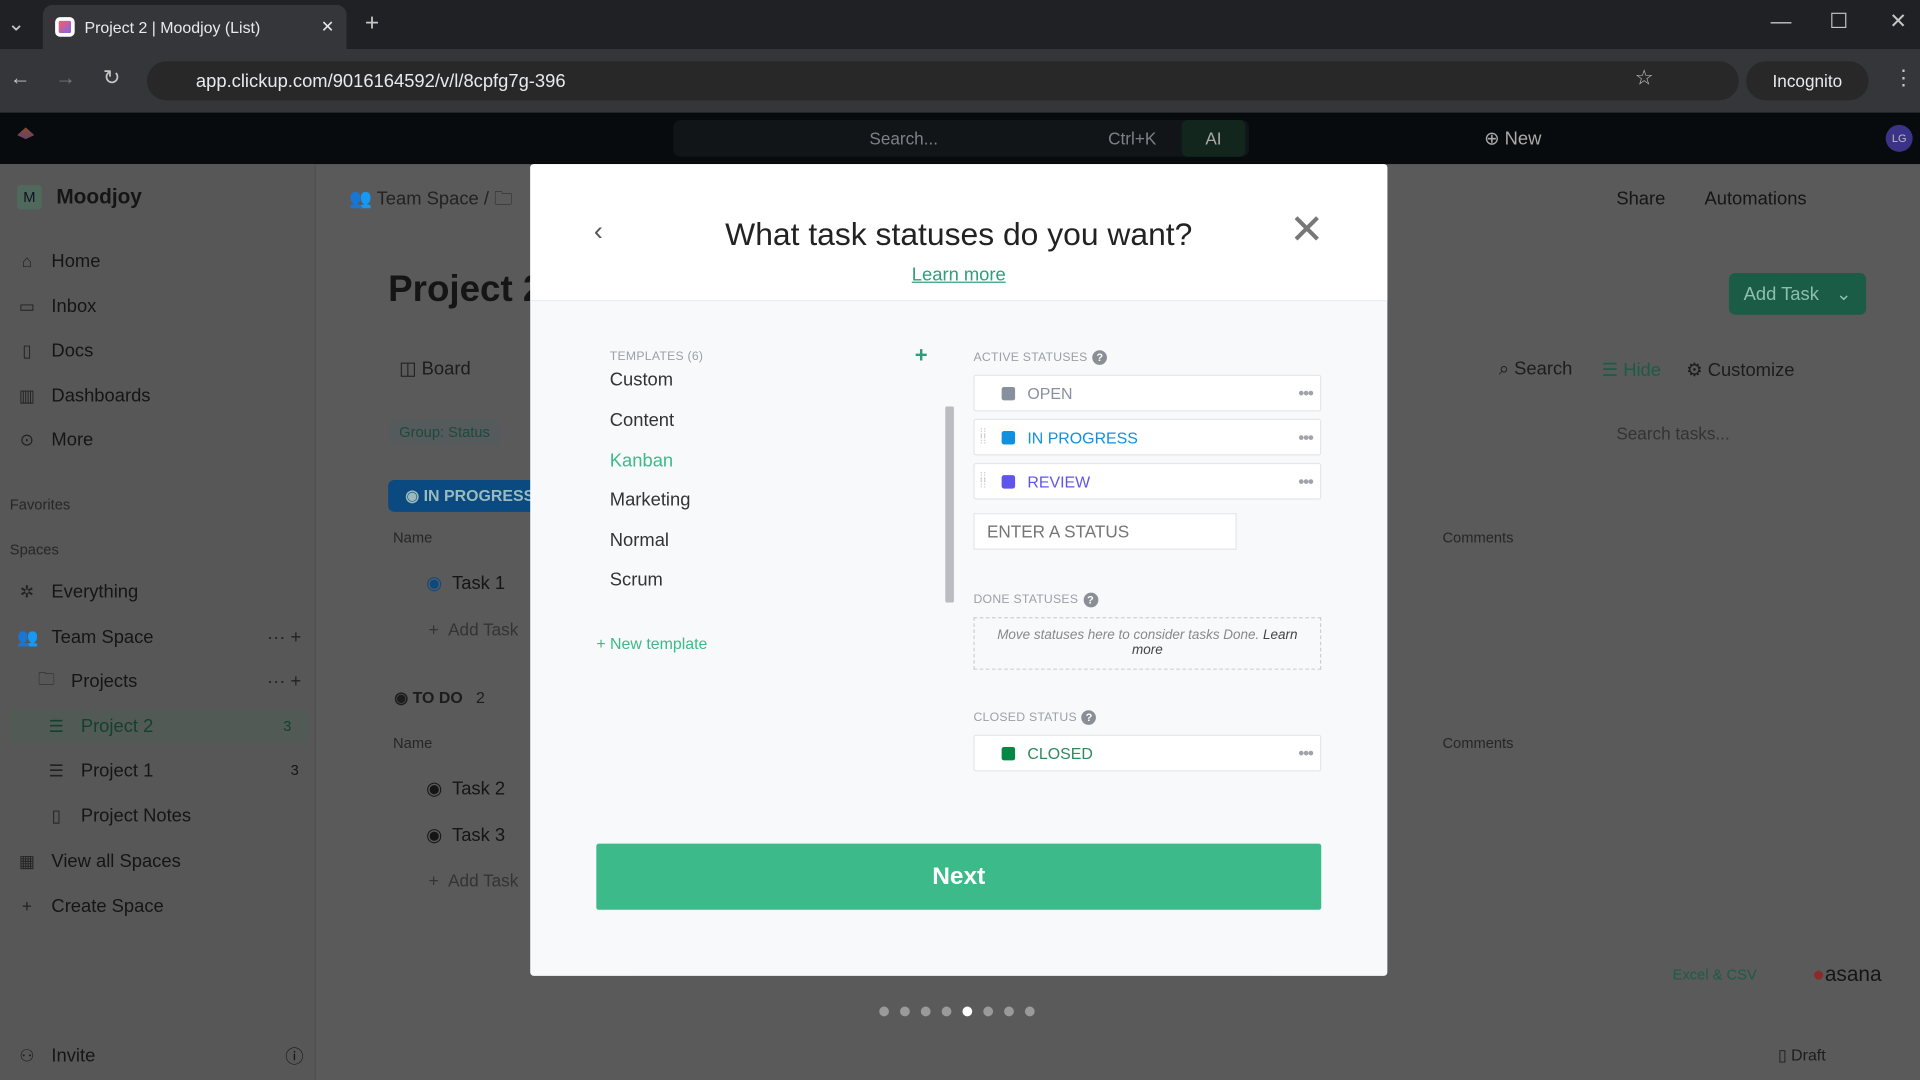 The width and height of the screenshot is (1920, 1080). Describe the element at coordinates (15, 24) in the screenshot. I see `tab-list-icon: ⌄` at that location.